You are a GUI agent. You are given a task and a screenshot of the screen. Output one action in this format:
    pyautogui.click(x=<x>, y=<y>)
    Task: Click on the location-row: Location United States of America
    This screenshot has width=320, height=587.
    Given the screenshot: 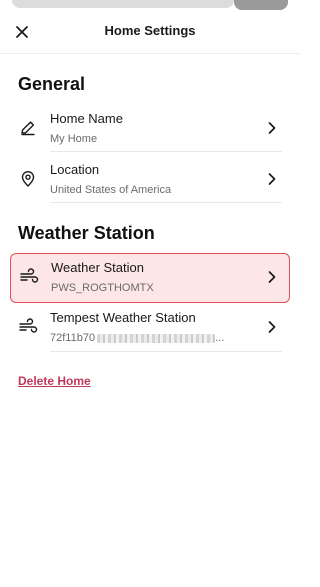 What is the action you would take?
    pyautogui.click(x=150, y=181)
    